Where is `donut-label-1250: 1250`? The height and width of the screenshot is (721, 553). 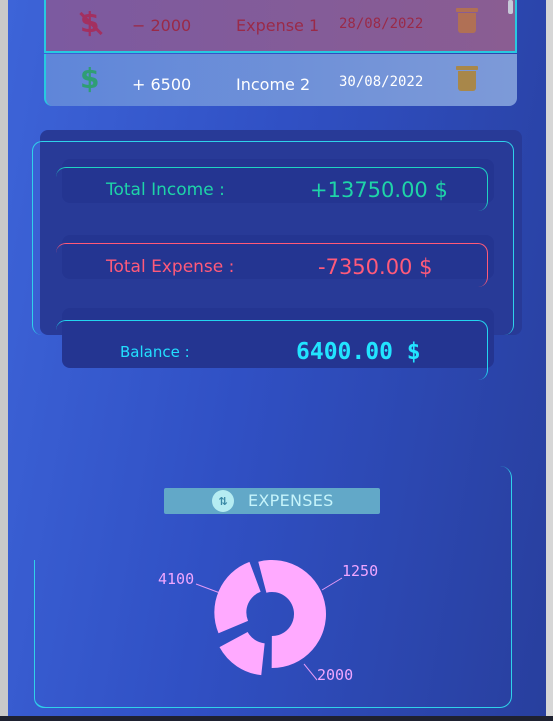 donut-label-1250: 1250 is located at coordinates (360, 571).